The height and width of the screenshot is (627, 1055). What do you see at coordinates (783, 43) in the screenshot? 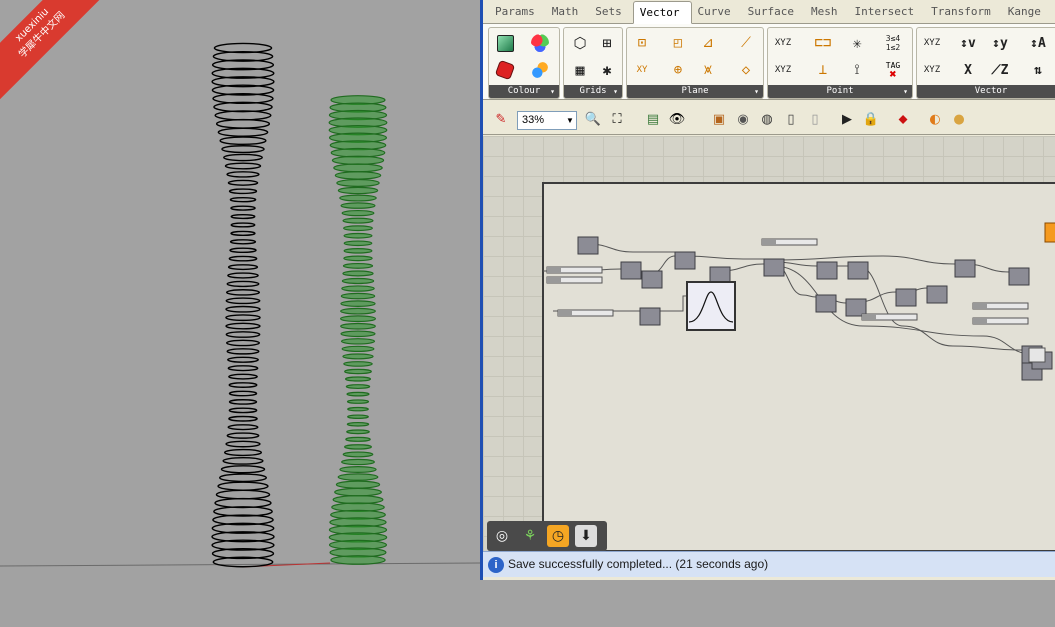
I see `point-construct-icon: XYZ` at bounding box center [783, 43].